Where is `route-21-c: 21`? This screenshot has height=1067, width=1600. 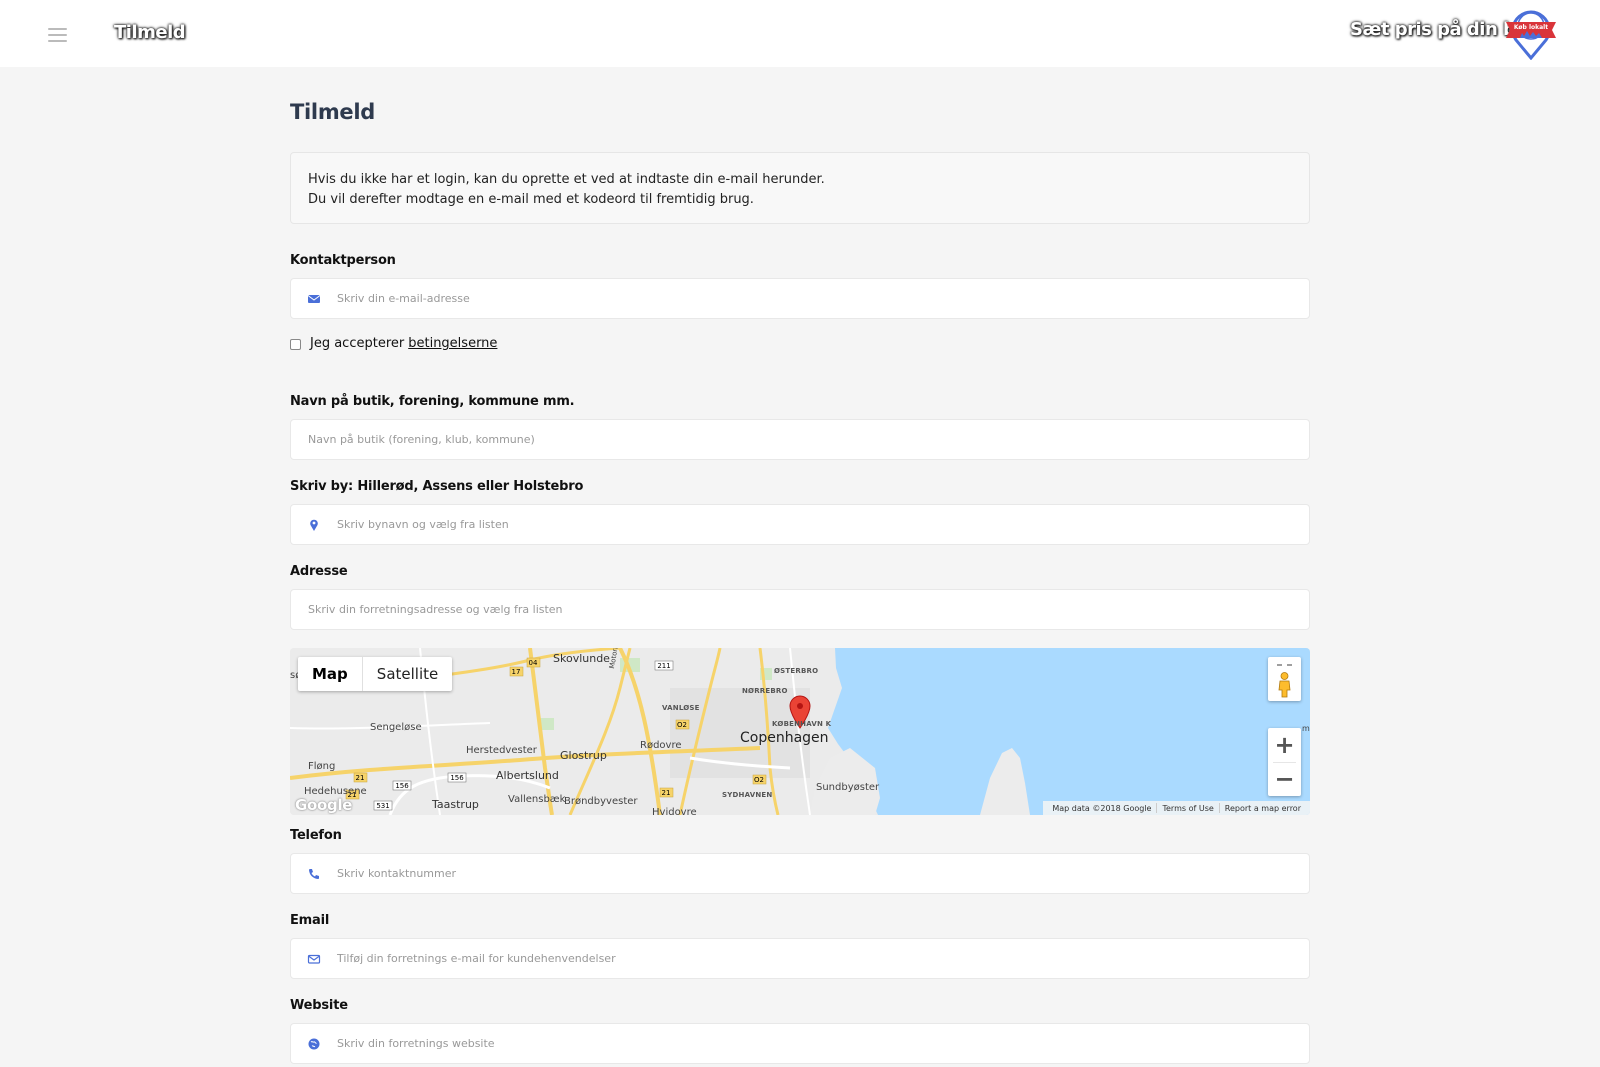 route-21-c: 21 is located at coordinates (666, 793).